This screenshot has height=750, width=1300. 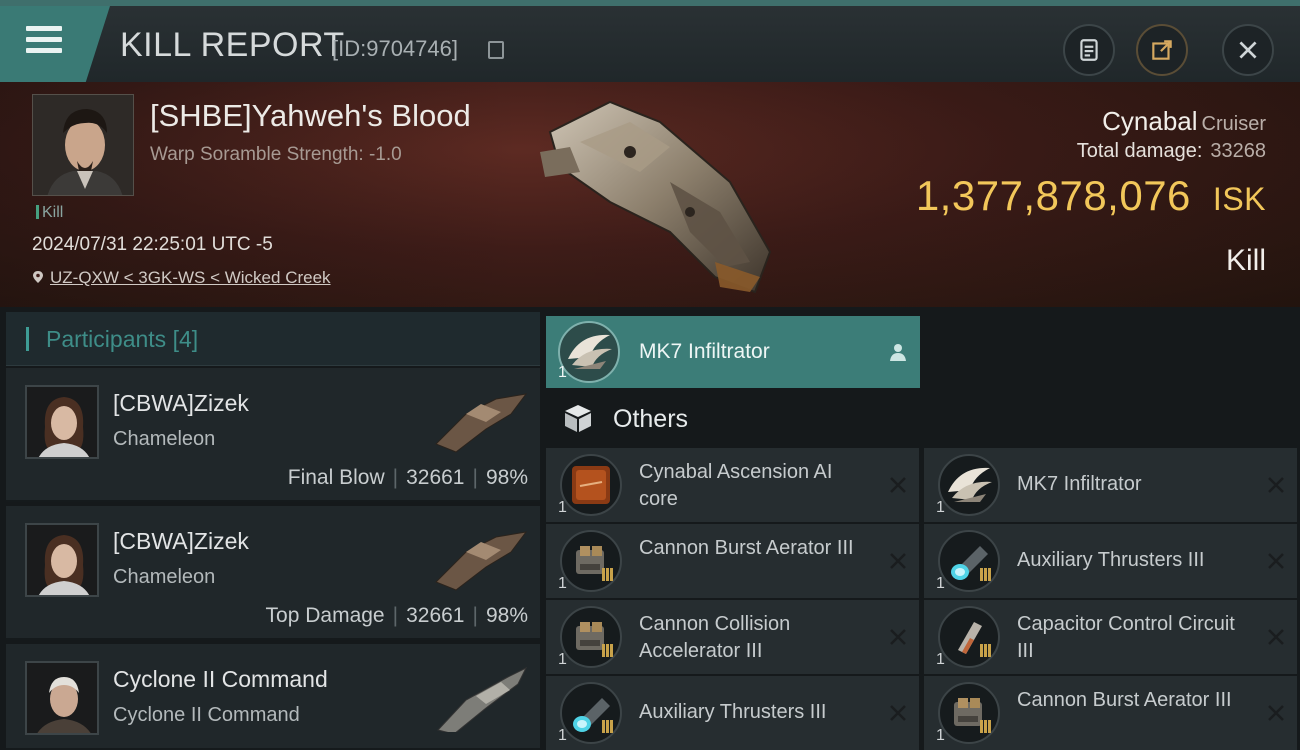 I want to click on highlighted-item: 1 MK7 Infiltrator, so click(x=733, y=352).